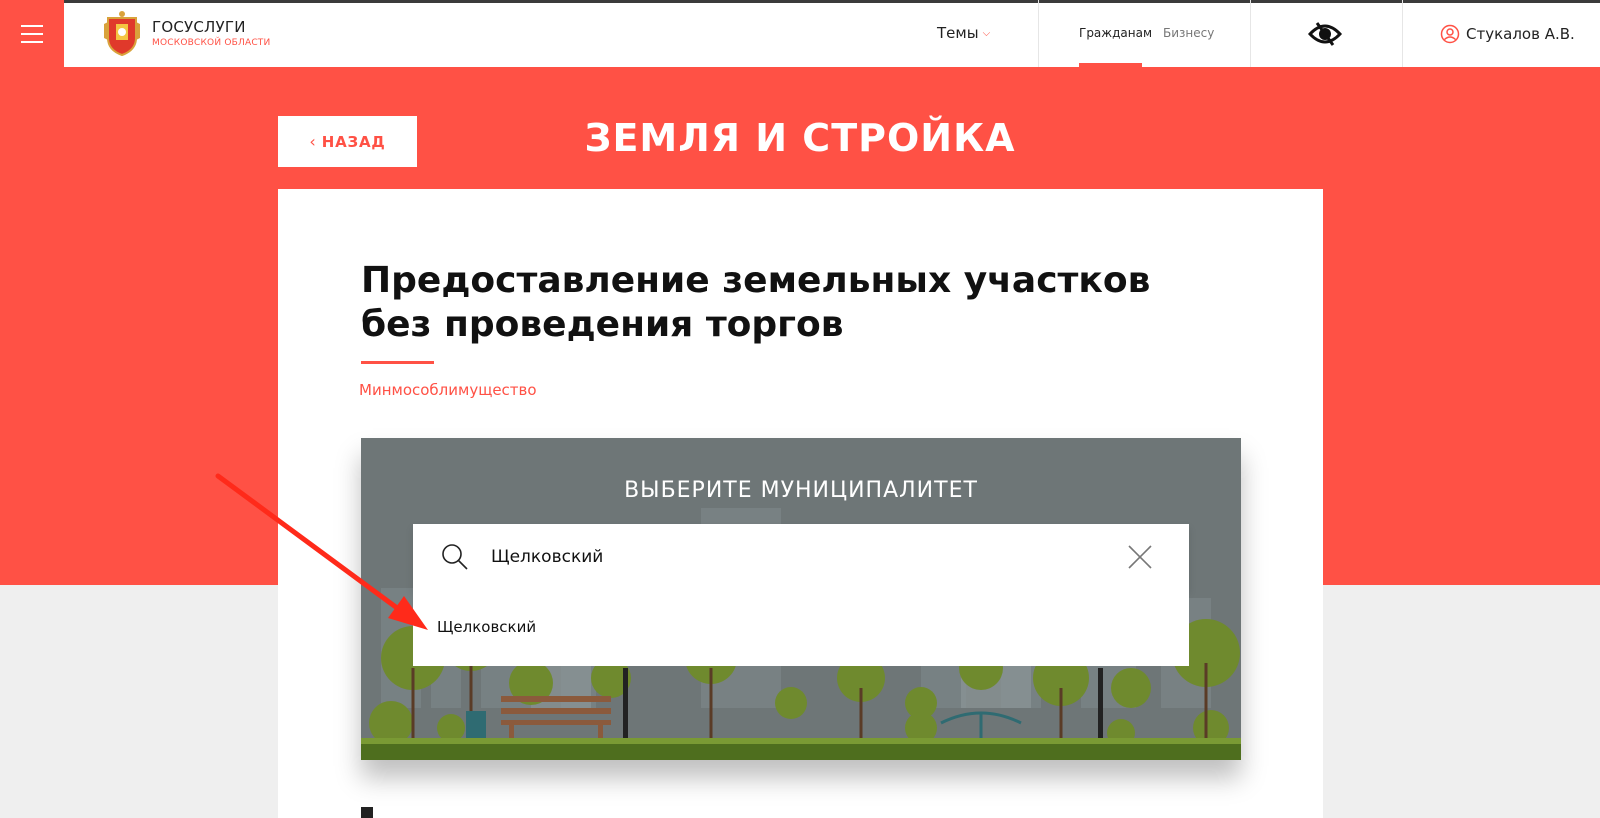 The image size is (1600, 818). I want to click on hamburger-icon, so click(32, 34).